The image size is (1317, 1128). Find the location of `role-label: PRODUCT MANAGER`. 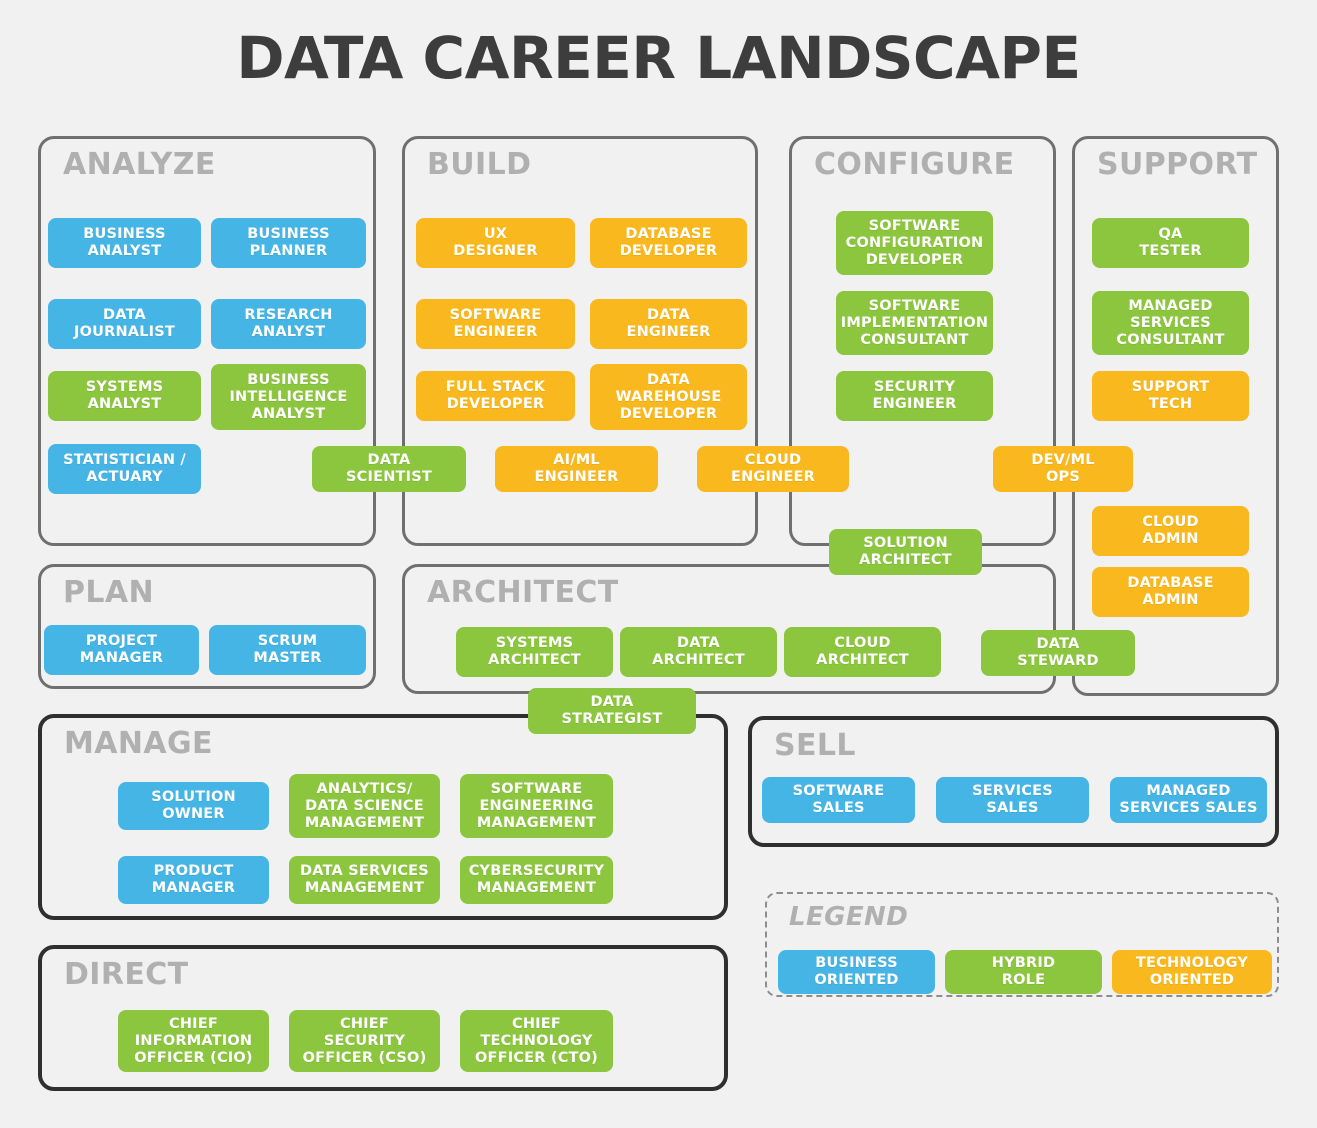

role-label: PRODUCT MANAGER is located at coordinates (193, 879).